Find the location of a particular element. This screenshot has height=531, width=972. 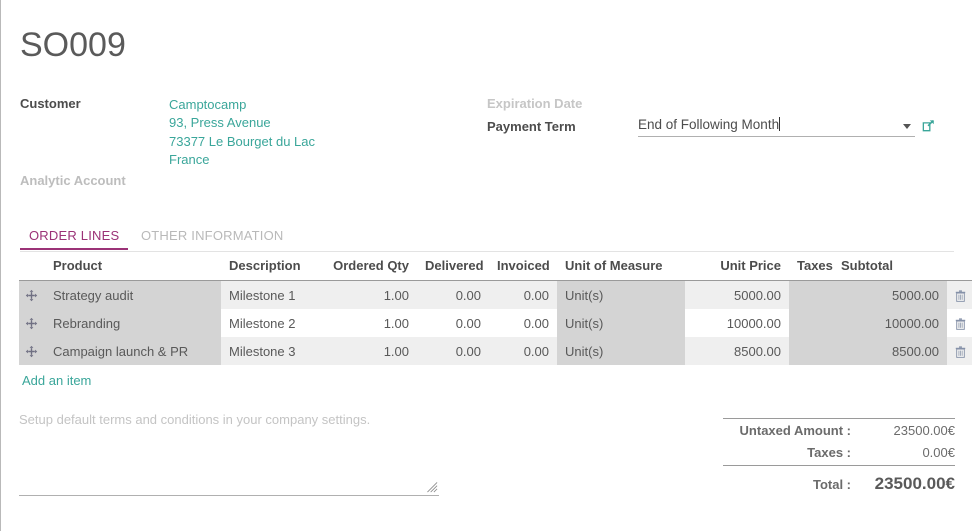

text-caret is located at coordinates (780, 124).